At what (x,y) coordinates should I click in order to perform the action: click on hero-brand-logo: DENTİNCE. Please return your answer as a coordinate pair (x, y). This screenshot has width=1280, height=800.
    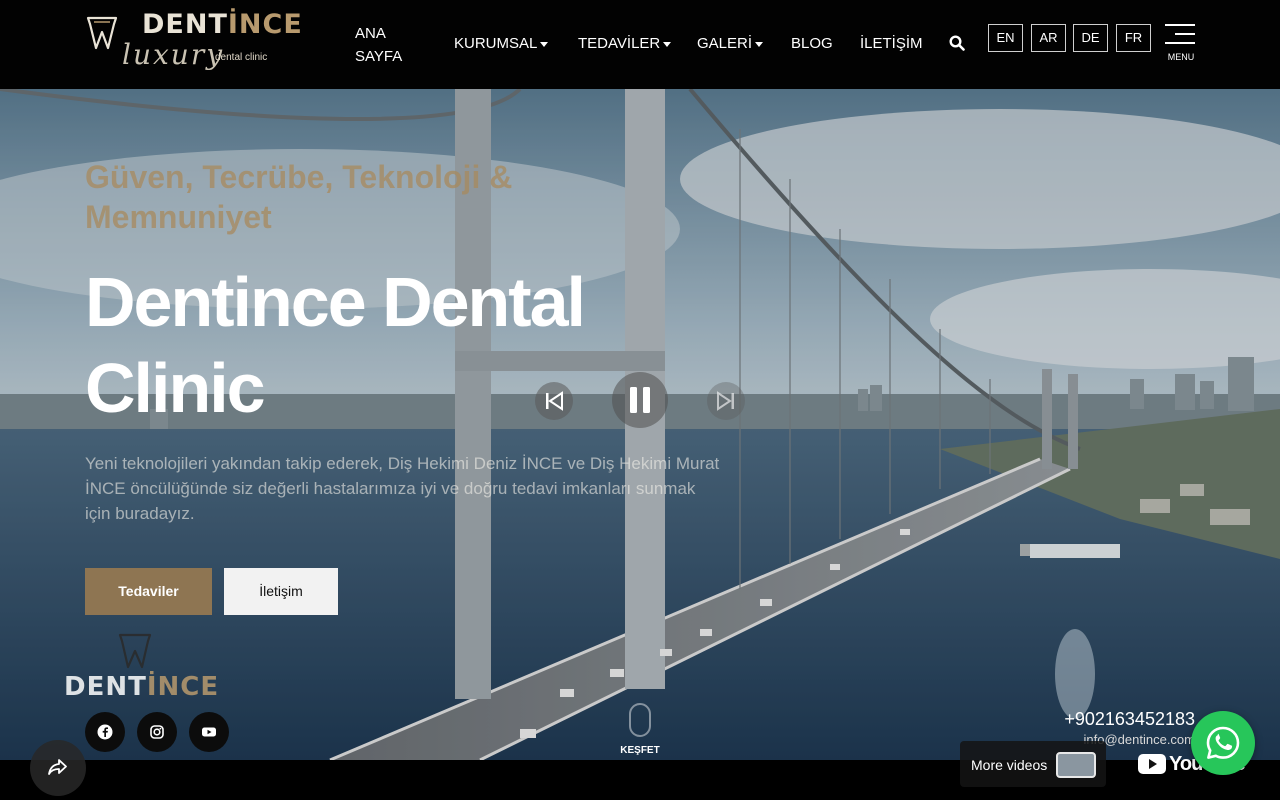
    Looking at the image, I should click on (150, 675).